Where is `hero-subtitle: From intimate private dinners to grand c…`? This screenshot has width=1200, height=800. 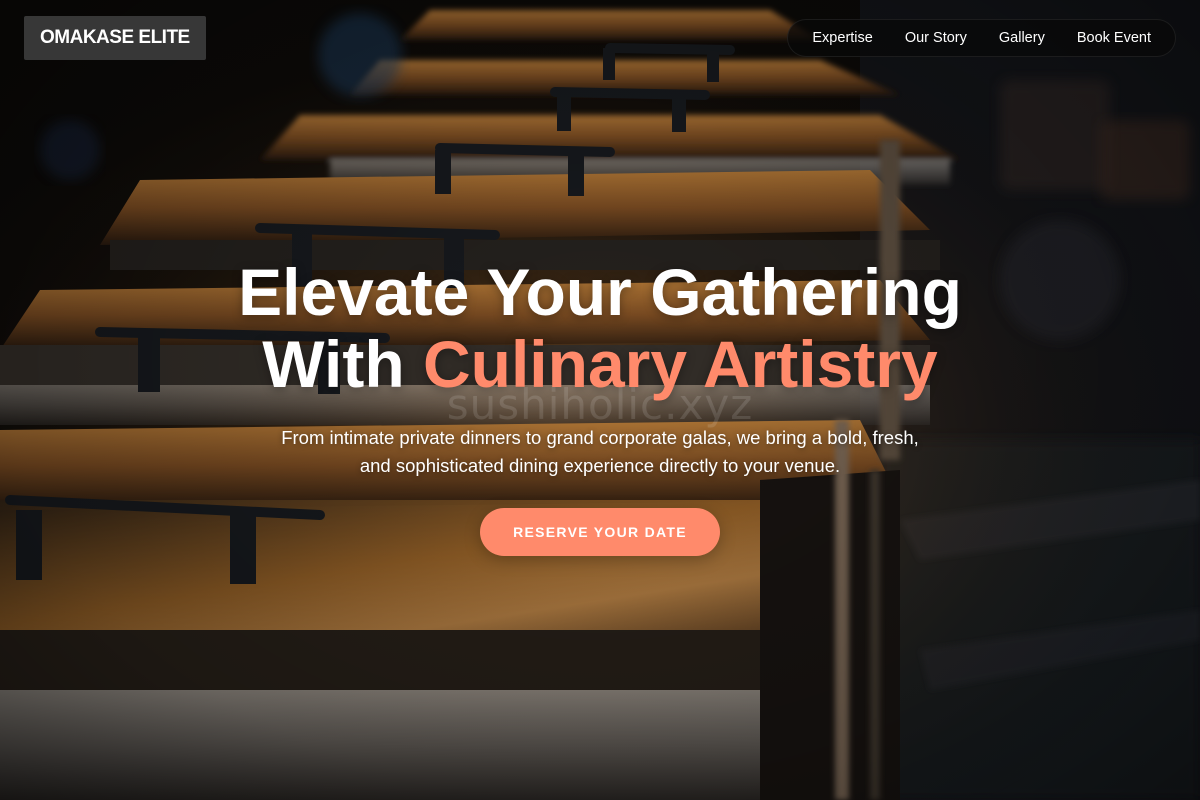
hero-subtitle: From intimate private dinners to grand c… is located at coordinates (600, 451).